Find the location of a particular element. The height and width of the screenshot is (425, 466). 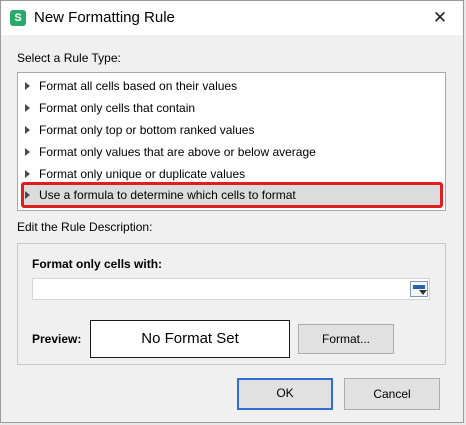

cancel-button: Cancel is located at coordinates (392, 394).